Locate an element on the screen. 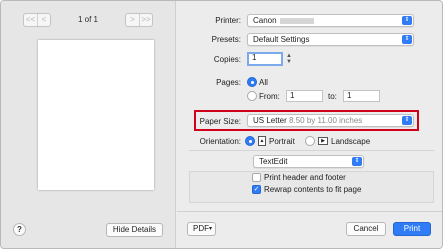 The image size is (443, 249). pages-to-label: to: is located at coordinates (332, 96).